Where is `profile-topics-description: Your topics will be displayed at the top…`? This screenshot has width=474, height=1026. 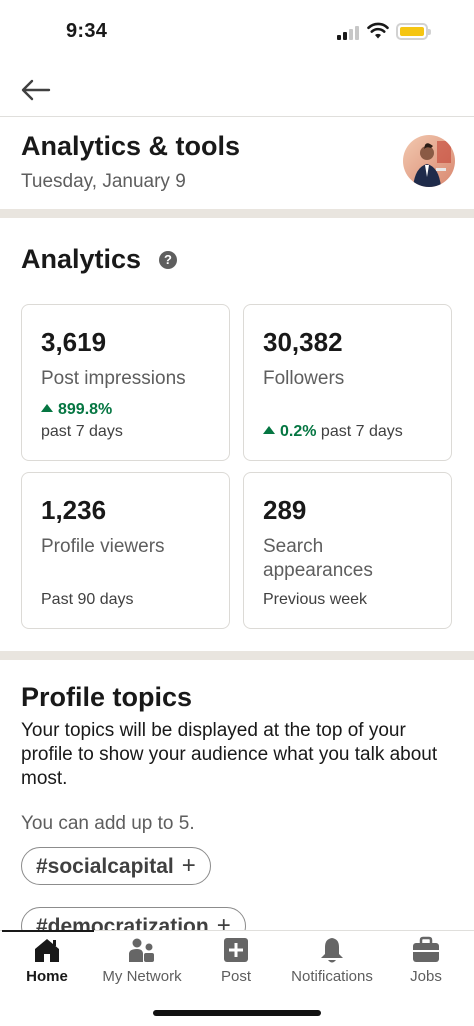
profile-topics-description: Your topics will be displayed at the top… is located at coordinates (229, 754).